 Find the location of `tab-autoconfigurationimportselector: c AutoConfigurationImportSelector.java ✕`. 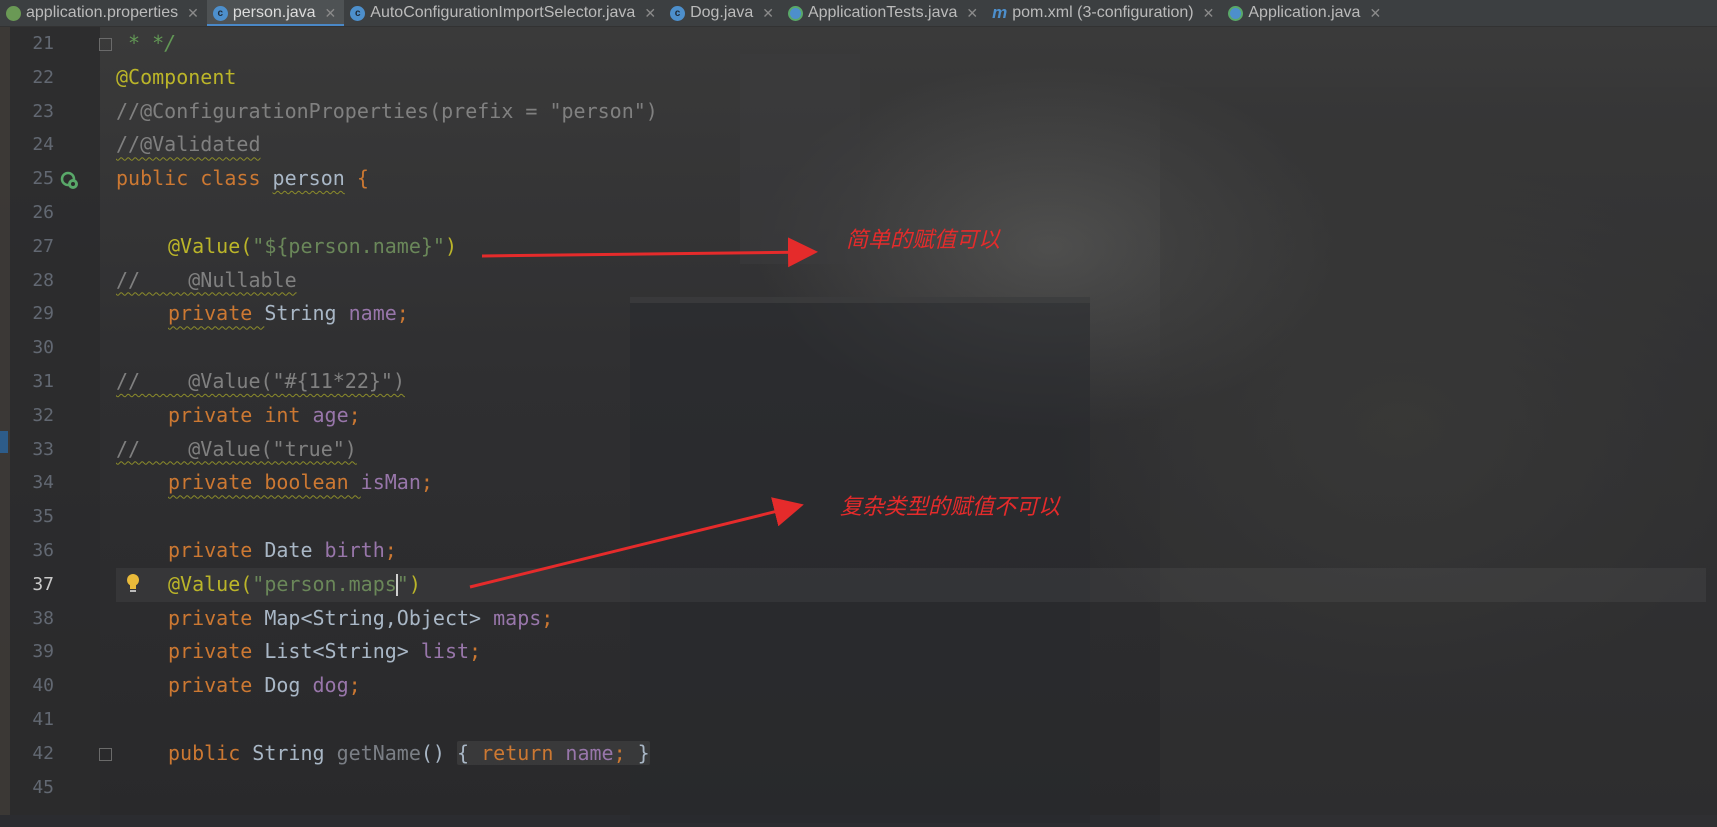

tab-autoconfigurationimportselector: c AutoConfigurationImportSelector.java ✕ is located at coordinates (504, 13).